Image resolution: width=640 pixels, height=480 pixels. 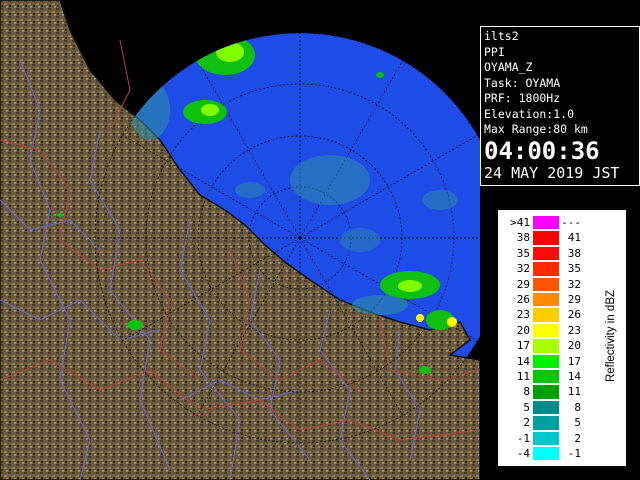 I want to click on legend-upper-value: 5, so click(x=577, y=423).